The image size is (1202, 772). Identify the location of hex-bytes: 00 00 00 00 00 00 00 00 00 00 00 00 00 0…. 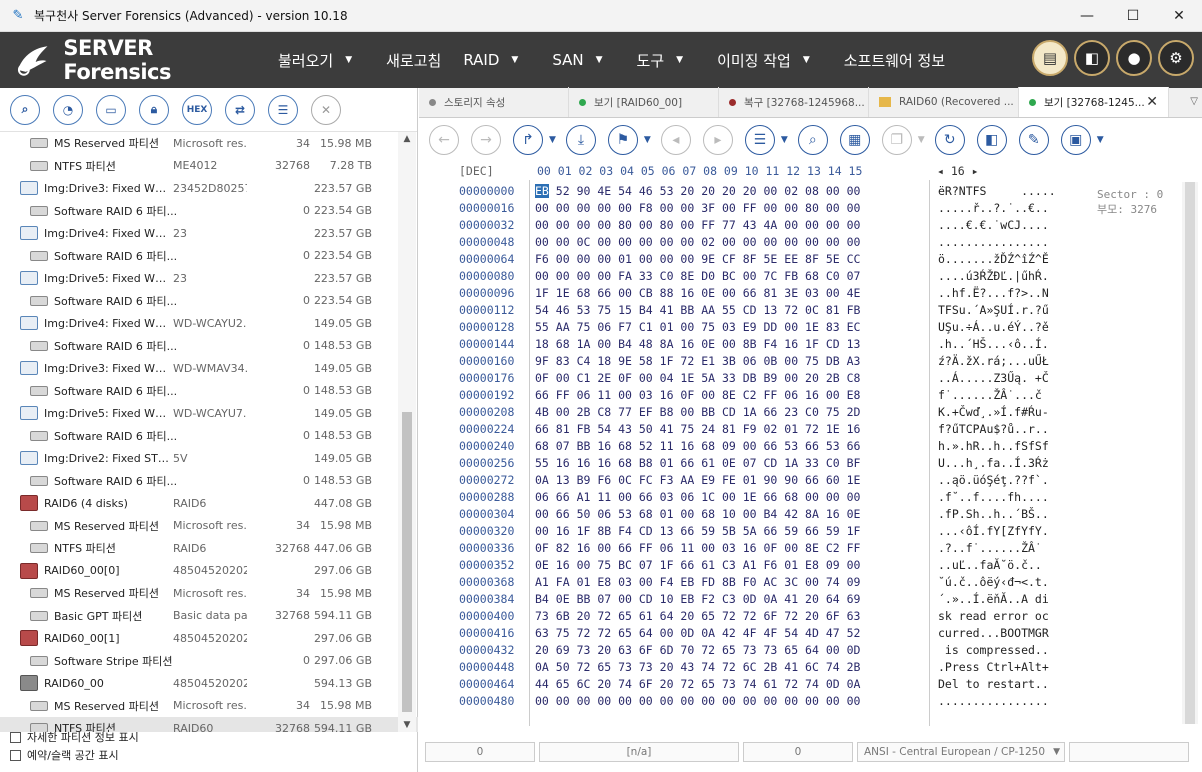
(697, 701).